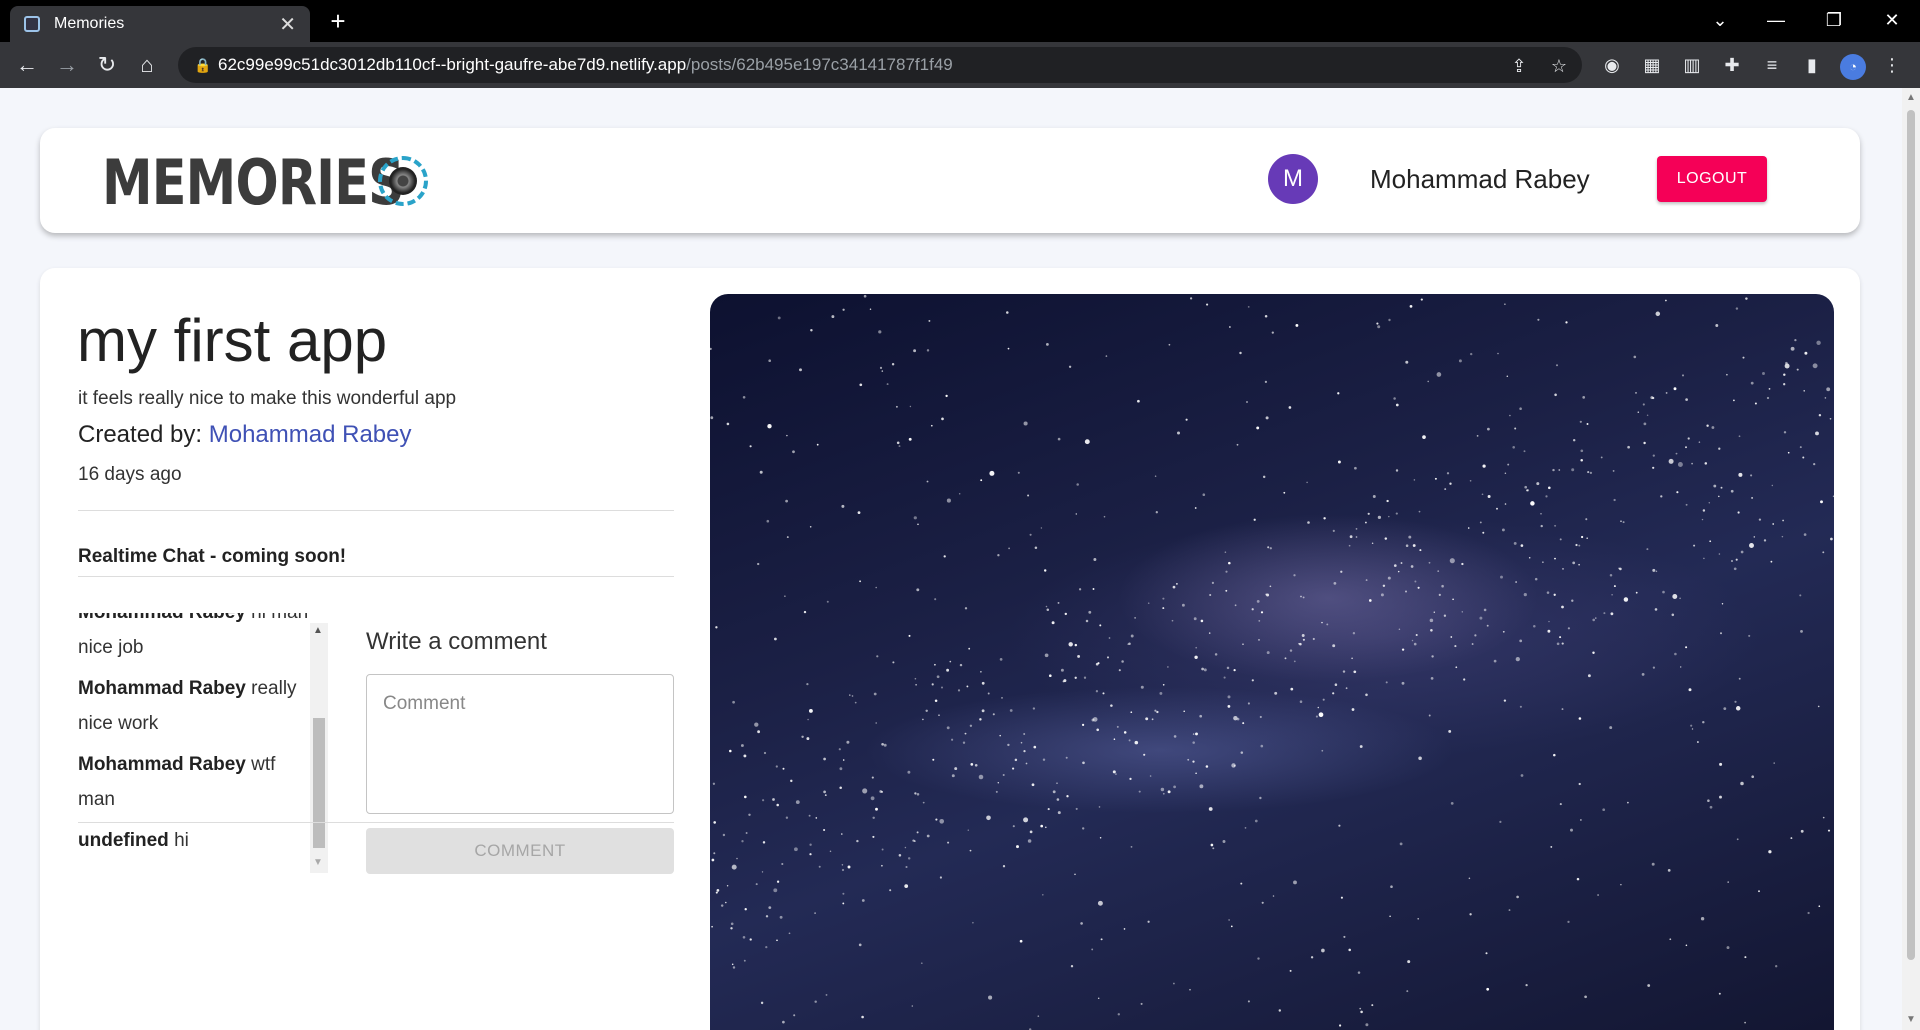 This screenshot has height=1030, width=1920. I want to click on extension-1-icon: ◉, so click(1612, 65).